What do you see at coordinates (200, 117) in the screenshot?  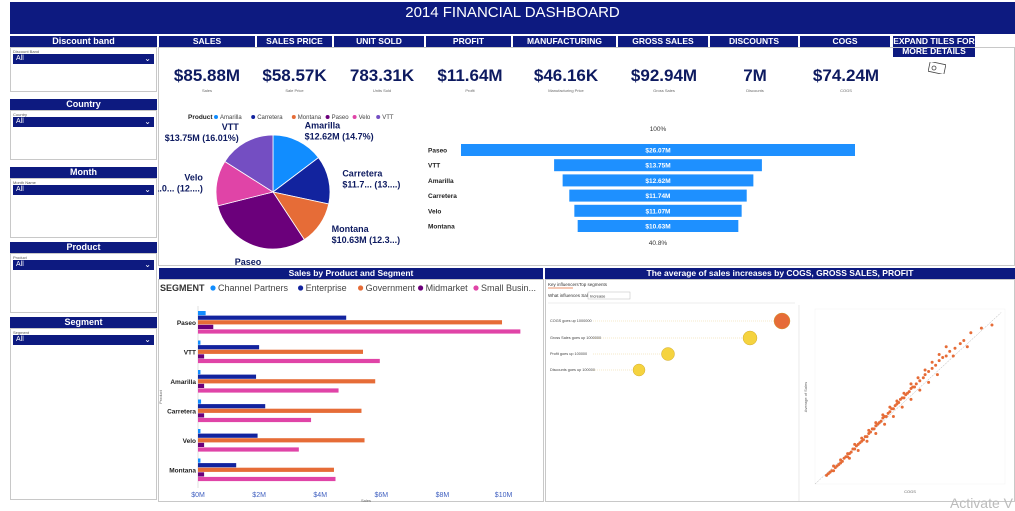 I see `pie-legend-title: Product` at bounding box center [200, 117].